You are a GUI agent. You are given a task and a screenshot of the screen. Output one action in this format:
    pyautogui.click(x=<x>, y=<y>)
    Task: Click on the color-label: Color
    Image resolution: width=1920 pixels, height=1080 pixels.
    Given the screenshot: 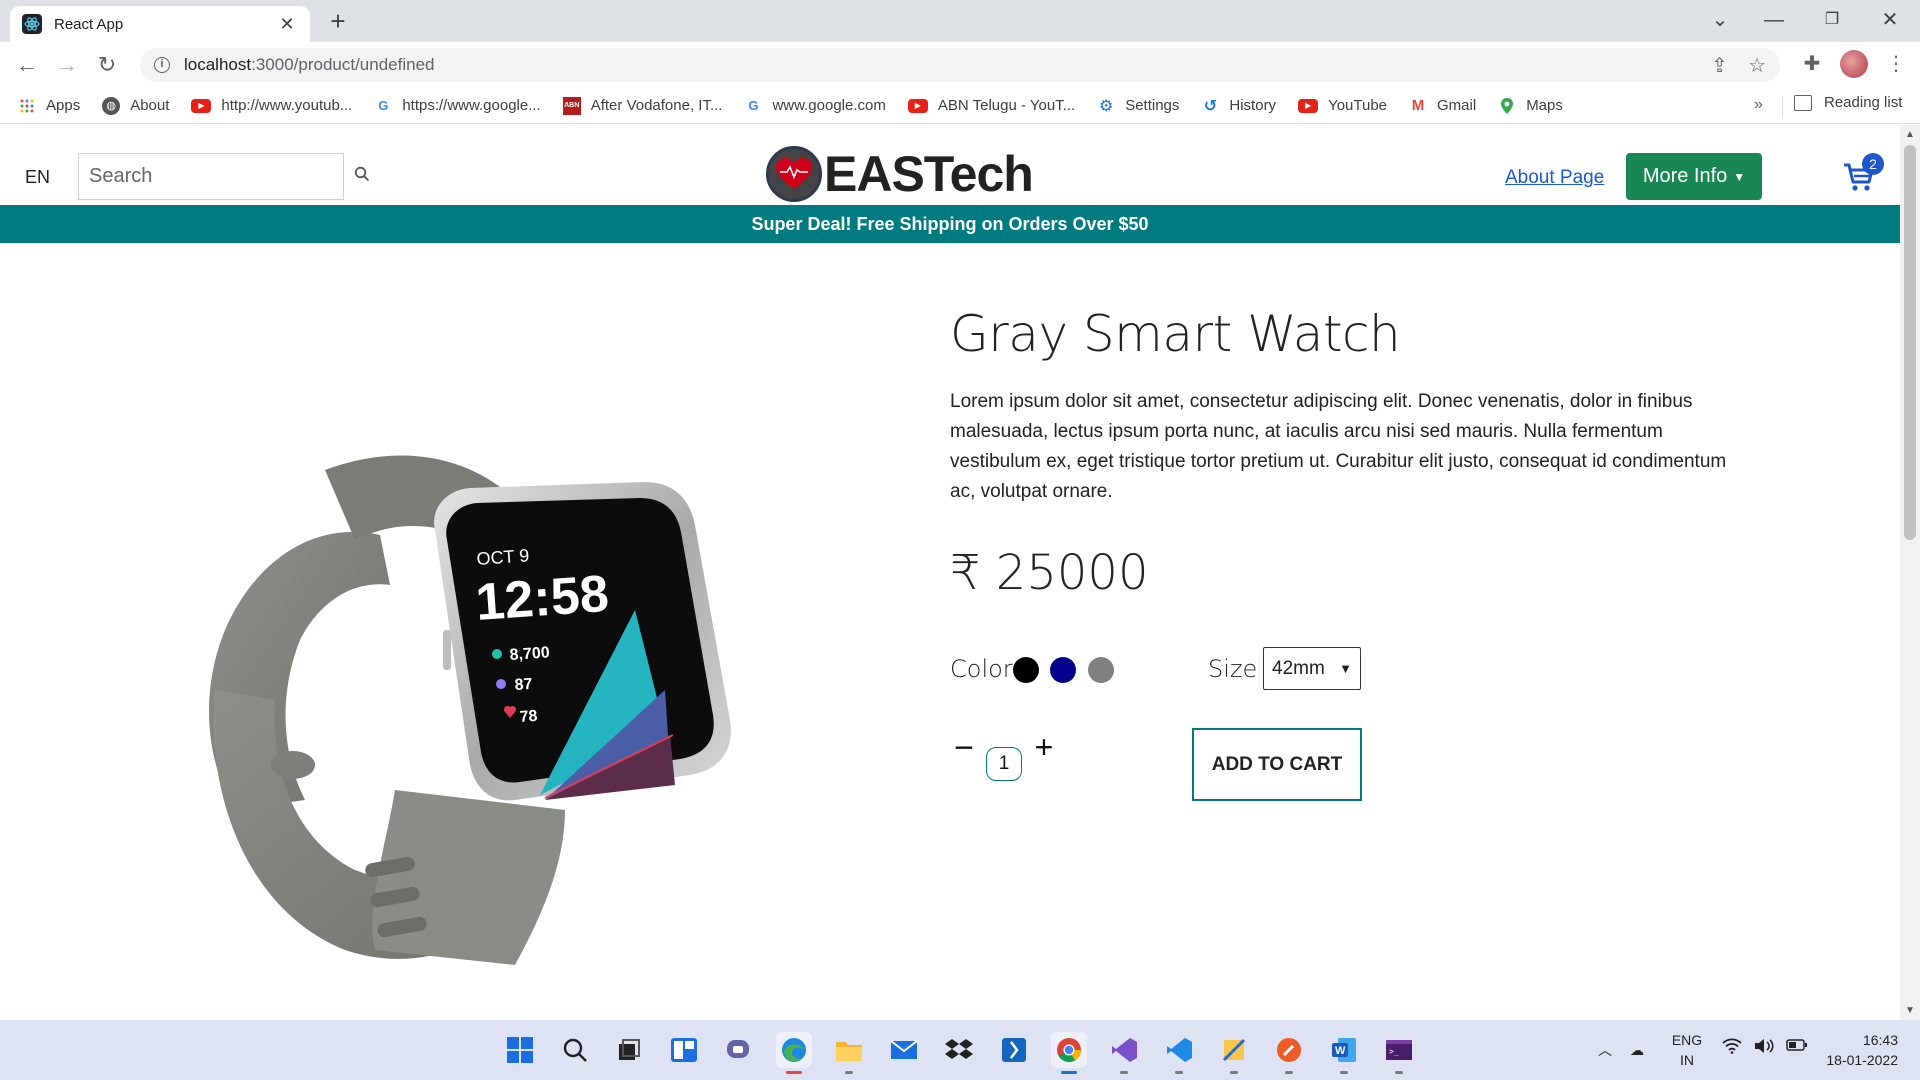 What is the action you would take?
    pyautogui.click(x=981, y=669)
    